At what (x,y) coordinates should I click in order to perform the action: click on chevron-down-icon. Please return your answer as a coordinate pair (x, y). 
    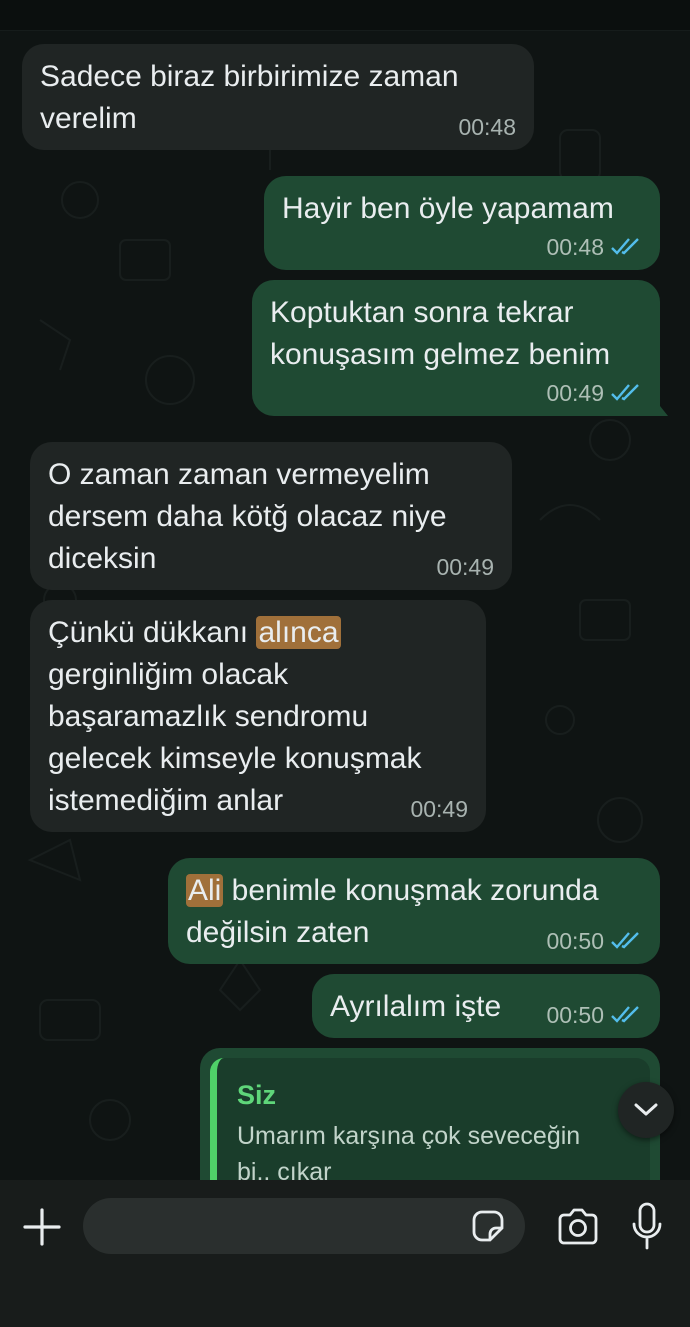
    Looking at the image, I should click on (646, 1109).